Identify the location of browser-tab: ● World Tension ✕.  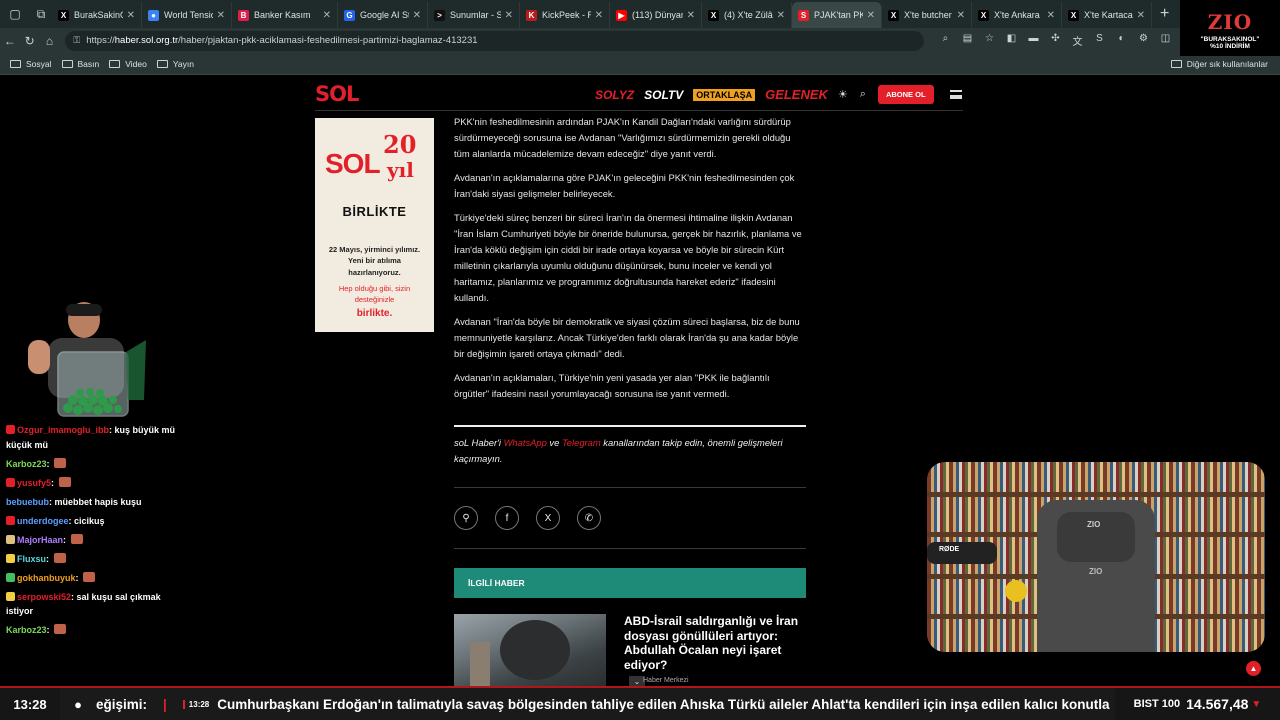
(187, 15).